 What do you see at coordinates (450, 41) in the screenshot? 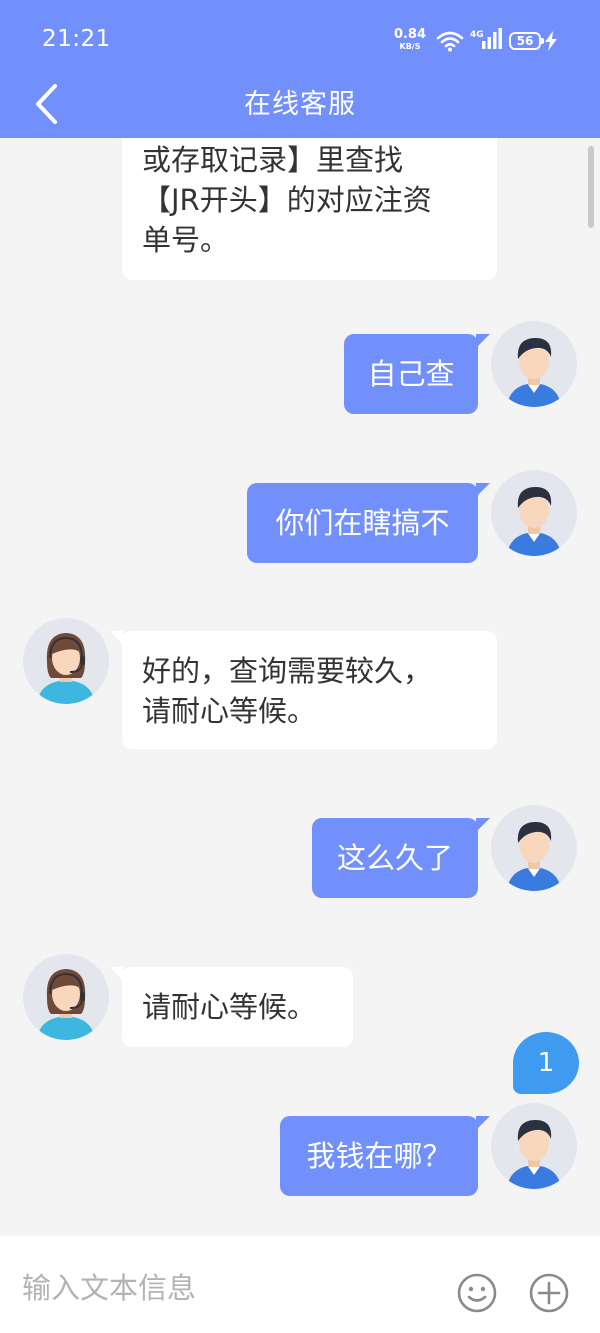
I see `wifi-icon` at bounding box center [450, 41].